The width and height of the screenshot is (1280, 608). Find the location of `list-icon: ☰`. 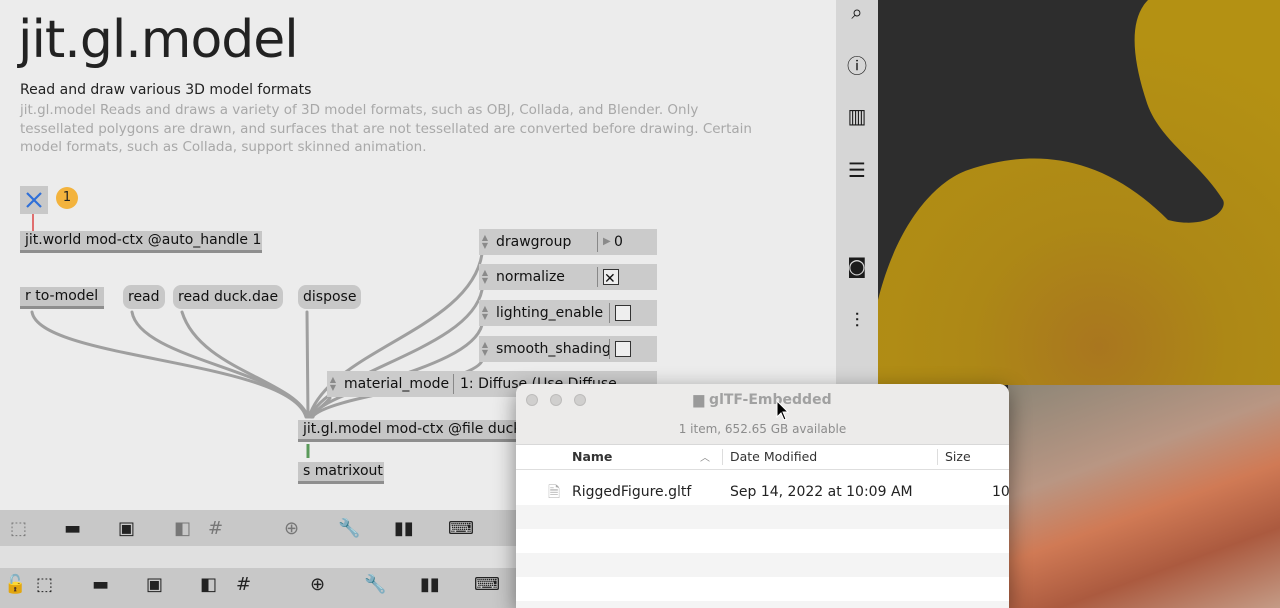

list-icon: ☰ is located at coordinates (857, 170).